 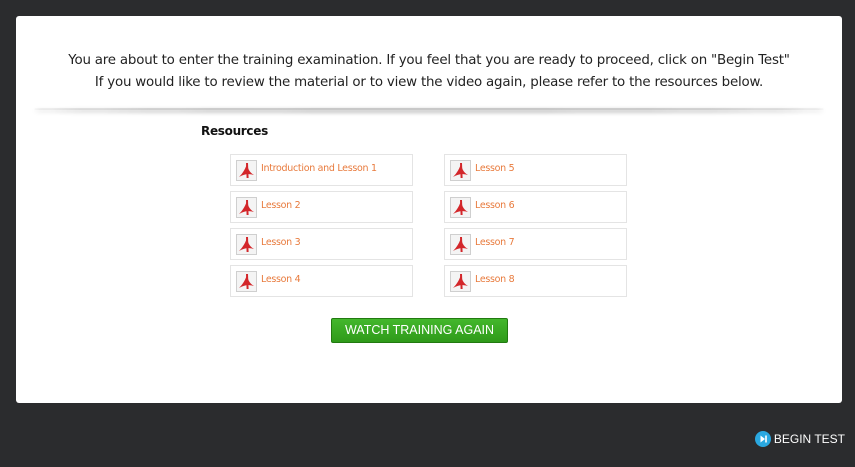 I want to click on resource-lesson-8: Lesson 8, so click(x=535, y=281).